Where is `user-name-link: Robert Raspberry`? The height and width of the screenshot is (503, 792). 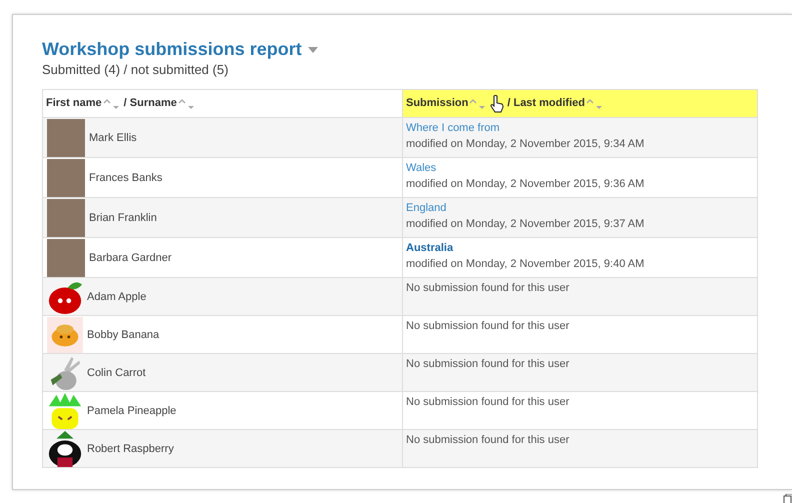 user-name-link: Robert Raspberry is located at coordinates (130, 449).